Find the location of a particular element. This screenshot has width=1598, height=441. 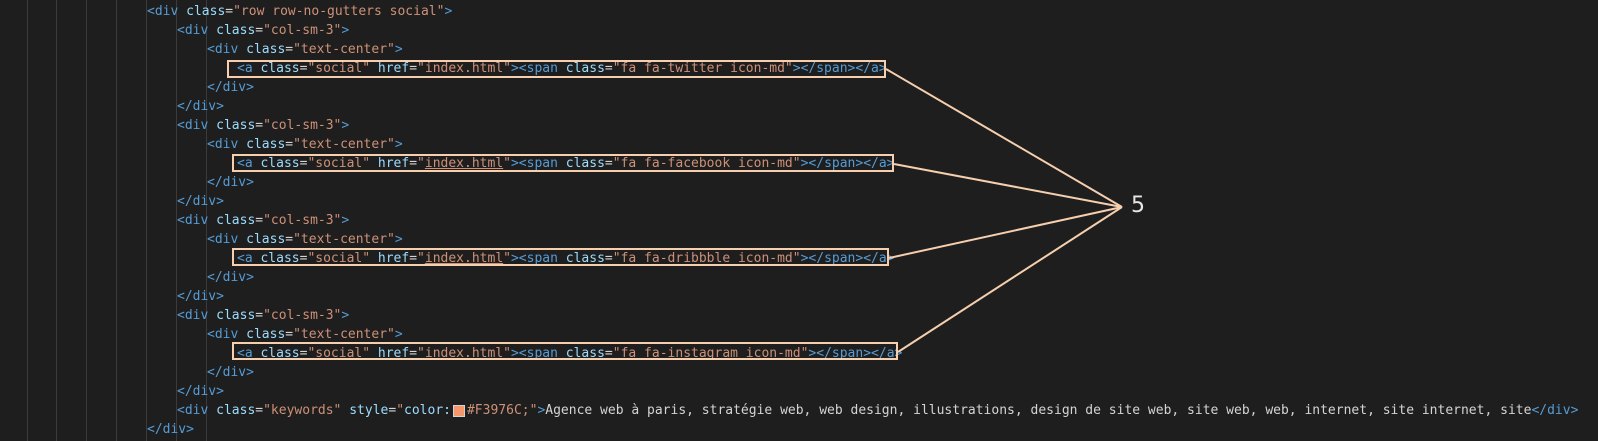

callout-lines is located at coordinates (1004, 210).